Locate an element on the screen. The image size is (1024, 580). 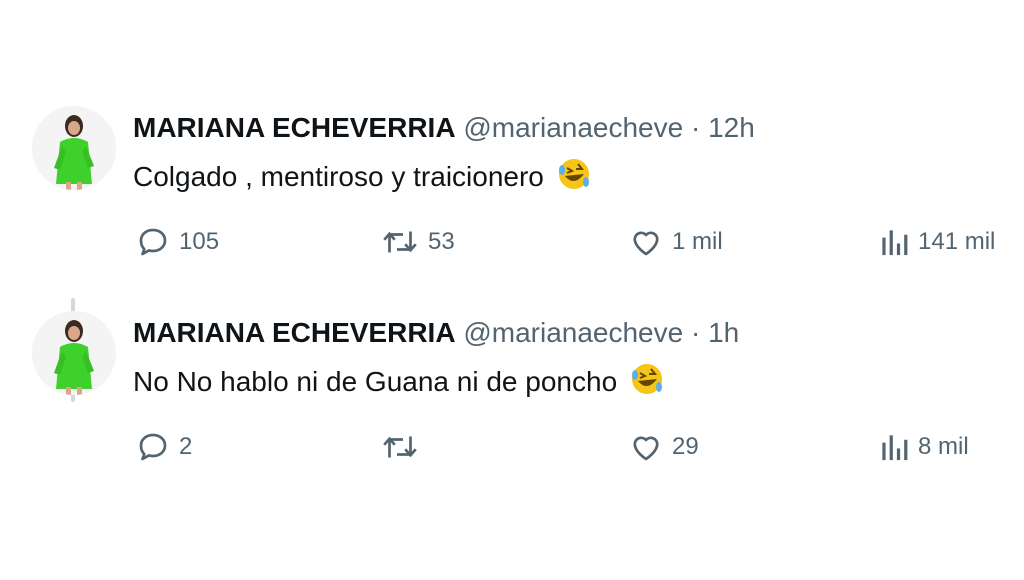
like-button: 29 is located at coordinates (663, 447).